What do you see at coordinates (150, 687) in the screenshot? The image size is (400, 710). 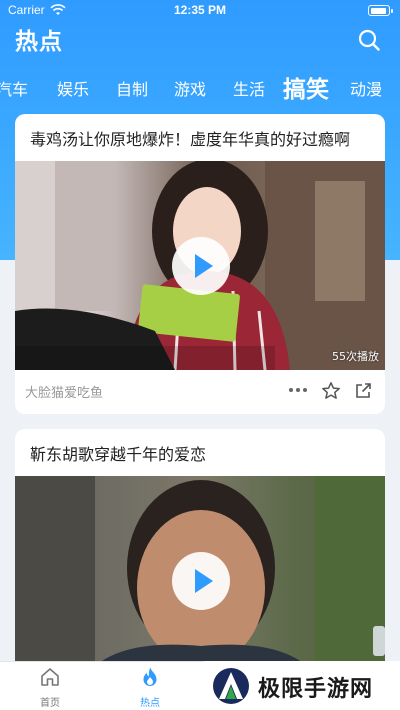 I see `nav-hot: 热点` at bounding box center [150, 687].